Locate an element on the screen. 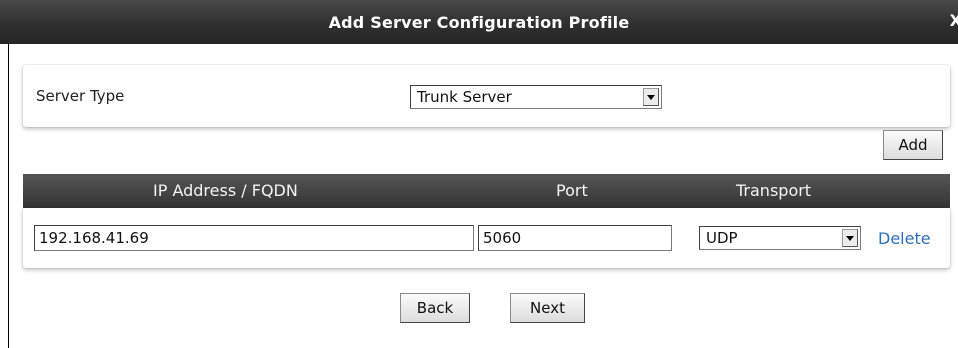 This screenshot has height=348, width=958. column-header-port: Port is located at coordinates (572, 190).